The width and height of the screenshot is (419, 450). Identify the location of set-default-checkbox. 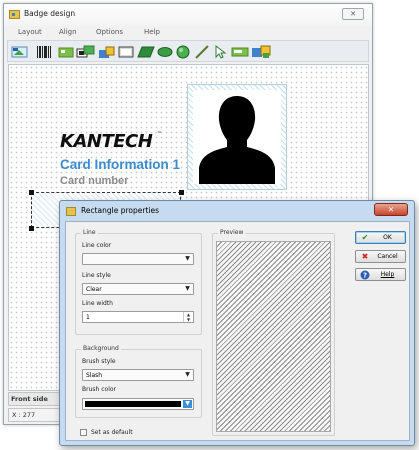
(83, 432).